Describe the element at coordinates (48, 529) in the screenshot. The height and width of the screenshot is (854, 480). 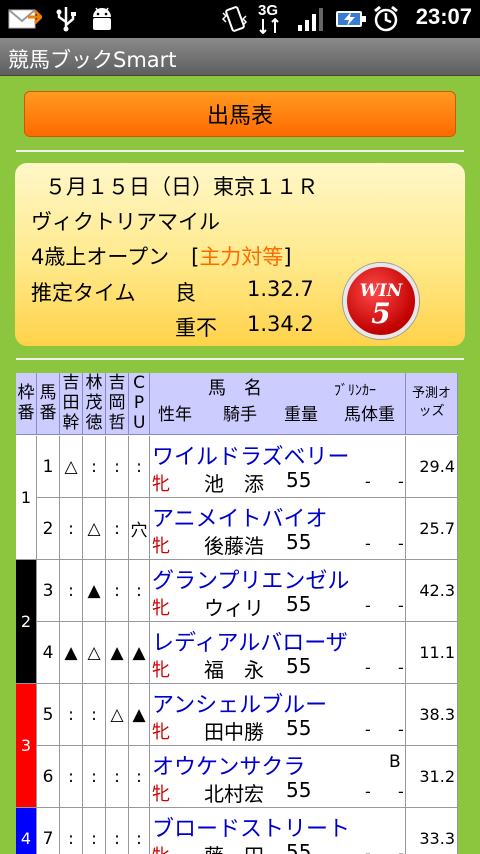
I see `cell-uma: 2` at that location.